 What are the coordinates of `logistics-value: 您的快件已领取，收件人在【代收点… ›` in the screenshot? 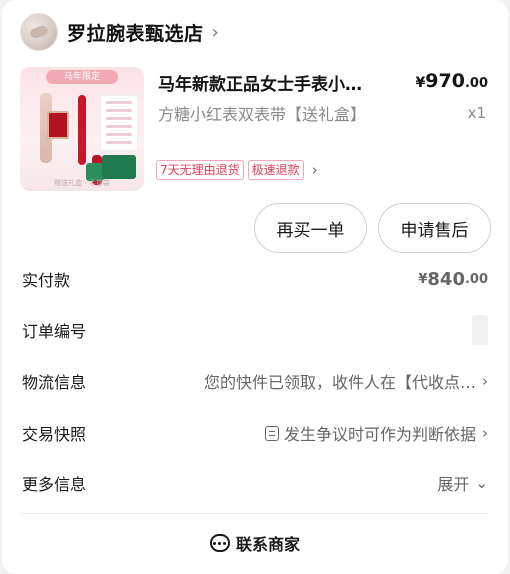 It's located at (346, 381).